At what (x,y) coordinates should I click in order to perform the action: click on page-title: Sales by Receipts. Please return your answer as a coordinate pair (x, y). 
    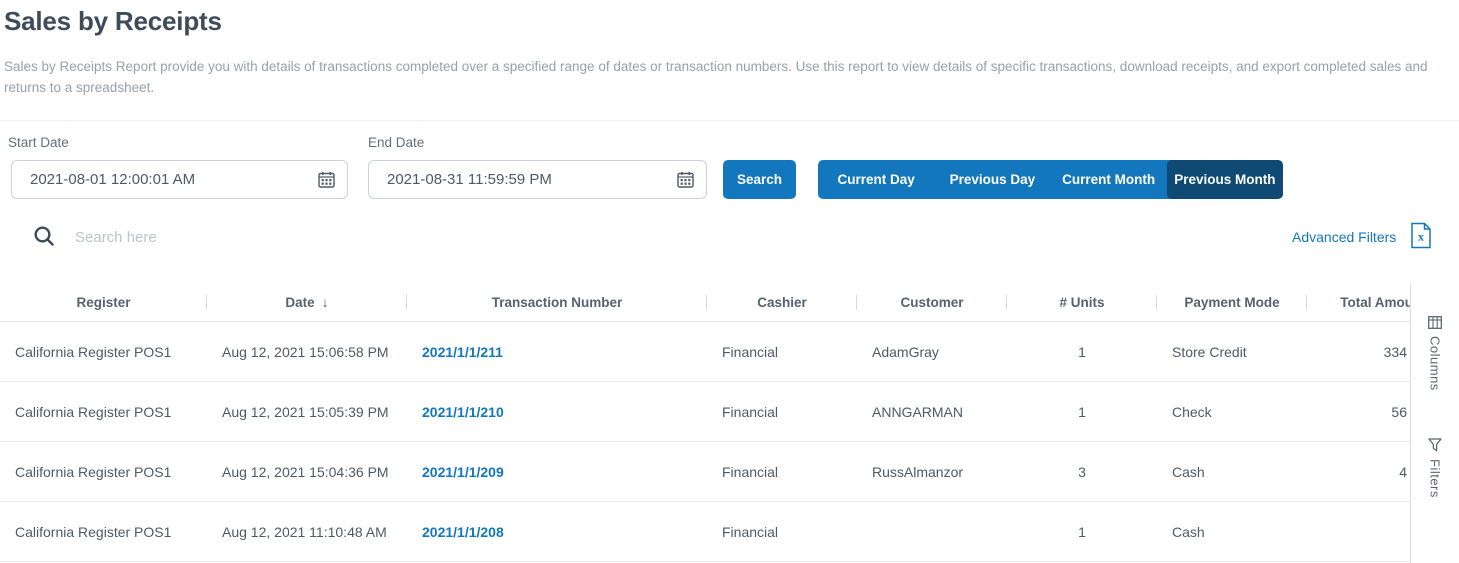
    Looking at the image, I should click on (113, 21).